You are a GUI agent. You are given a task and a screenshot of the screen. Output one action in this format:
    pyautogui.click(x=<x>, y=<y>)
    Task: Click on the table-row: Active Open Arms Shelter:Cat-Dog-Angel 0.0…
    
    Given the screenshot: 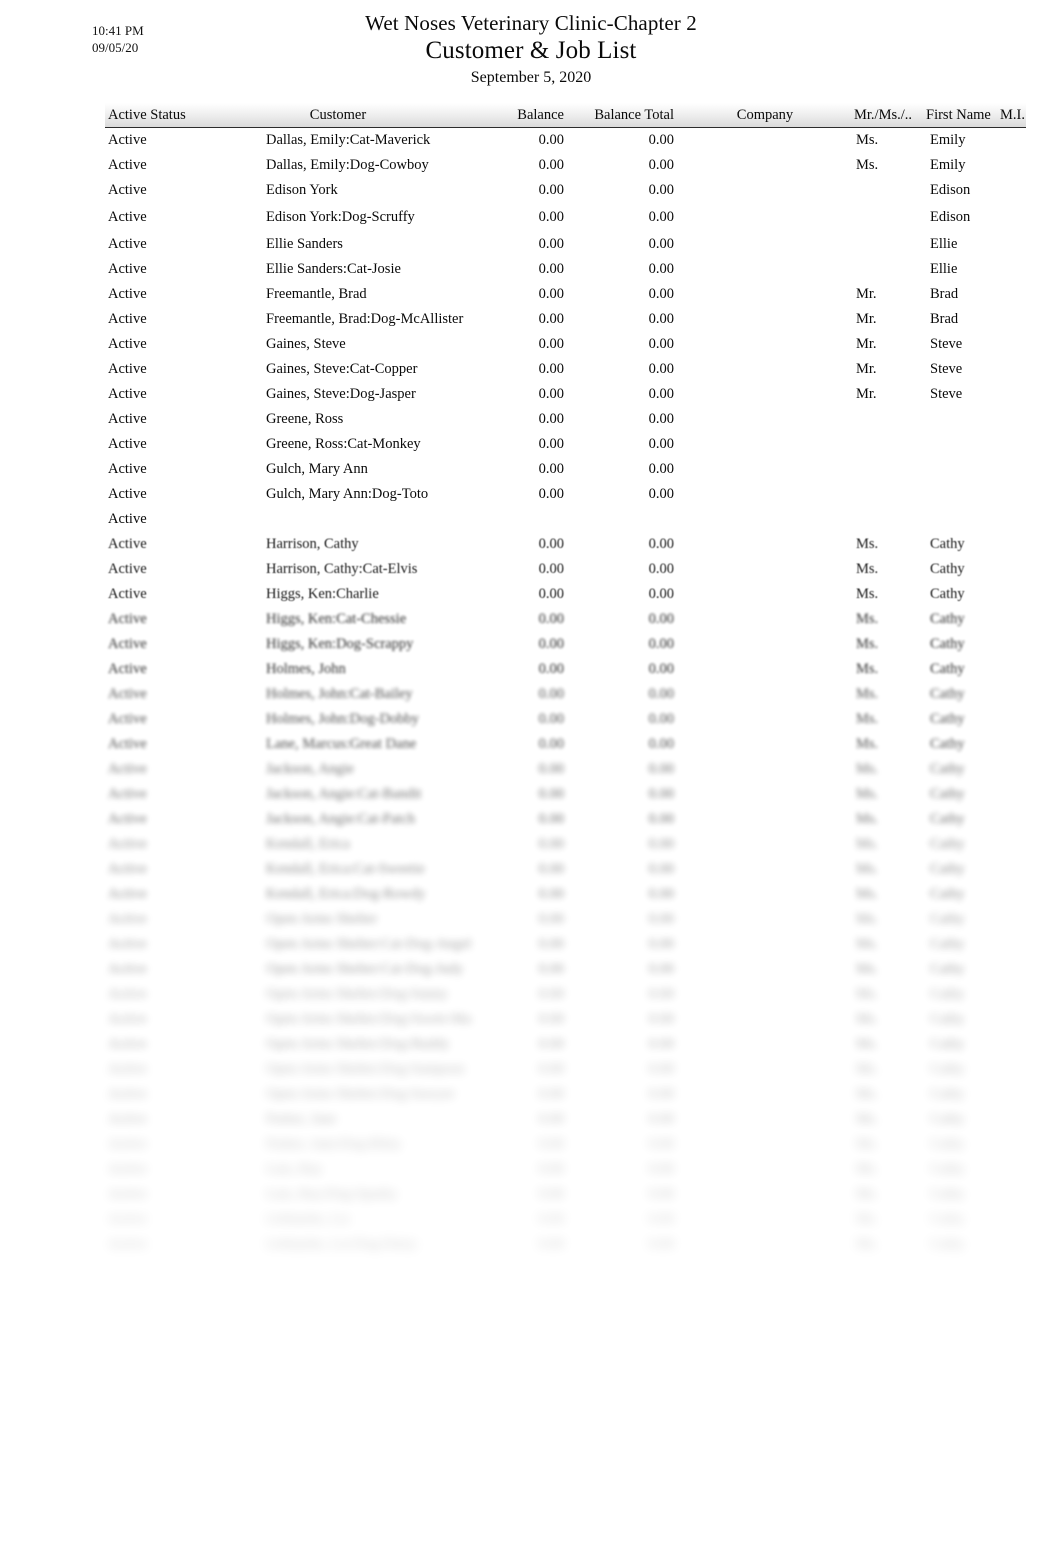 What is the action you would take?
    pyautogui.click(x=565, y=944)
    